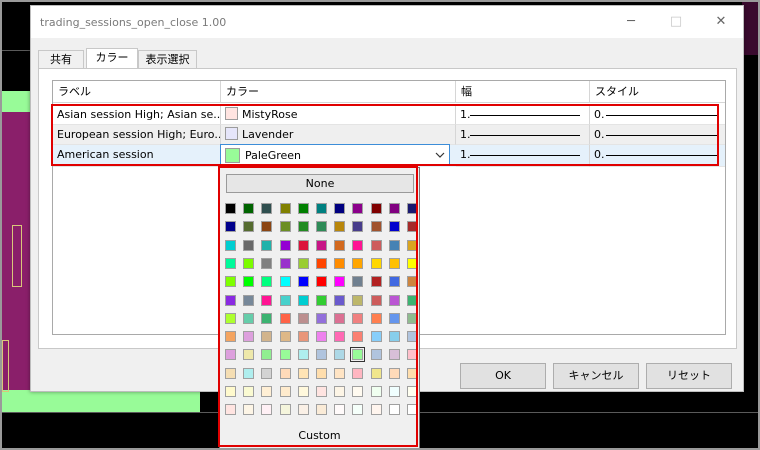 This screenshot has width=760, height=450. I want to click on minimize-button: ─, so click(631, 22).